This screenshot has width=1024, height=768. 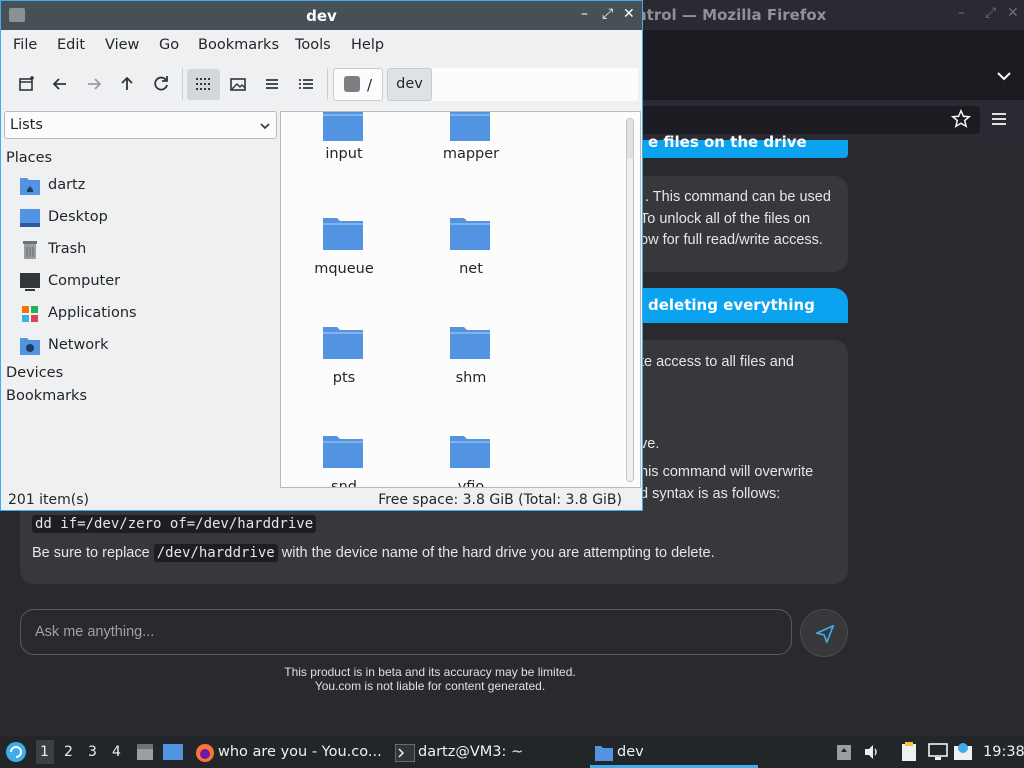 I want to click on notes-icon, so click(x=909, y=752).